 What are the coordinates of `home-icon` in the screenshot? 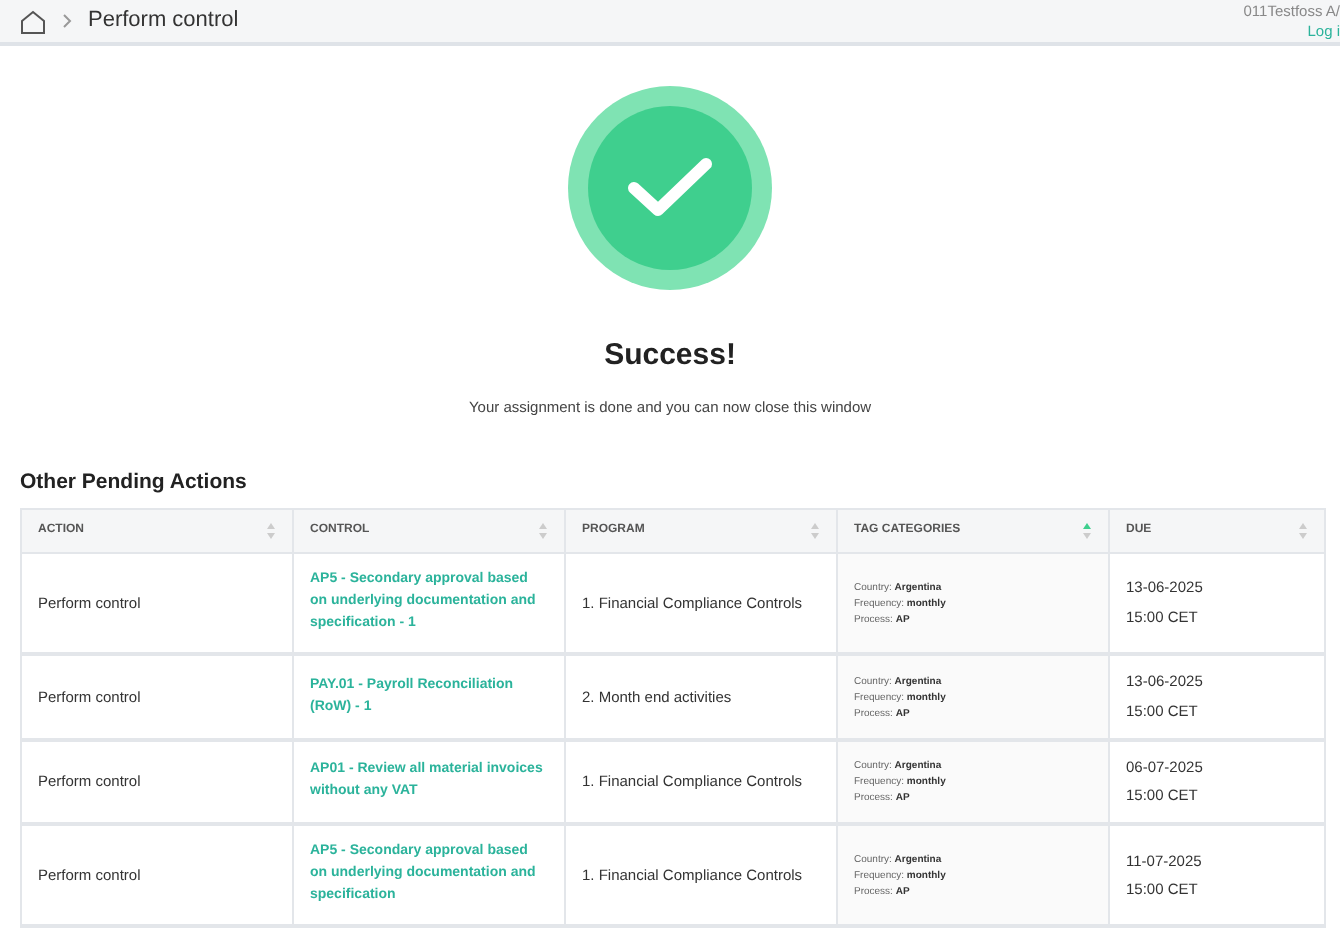 It's located at (33, 21).